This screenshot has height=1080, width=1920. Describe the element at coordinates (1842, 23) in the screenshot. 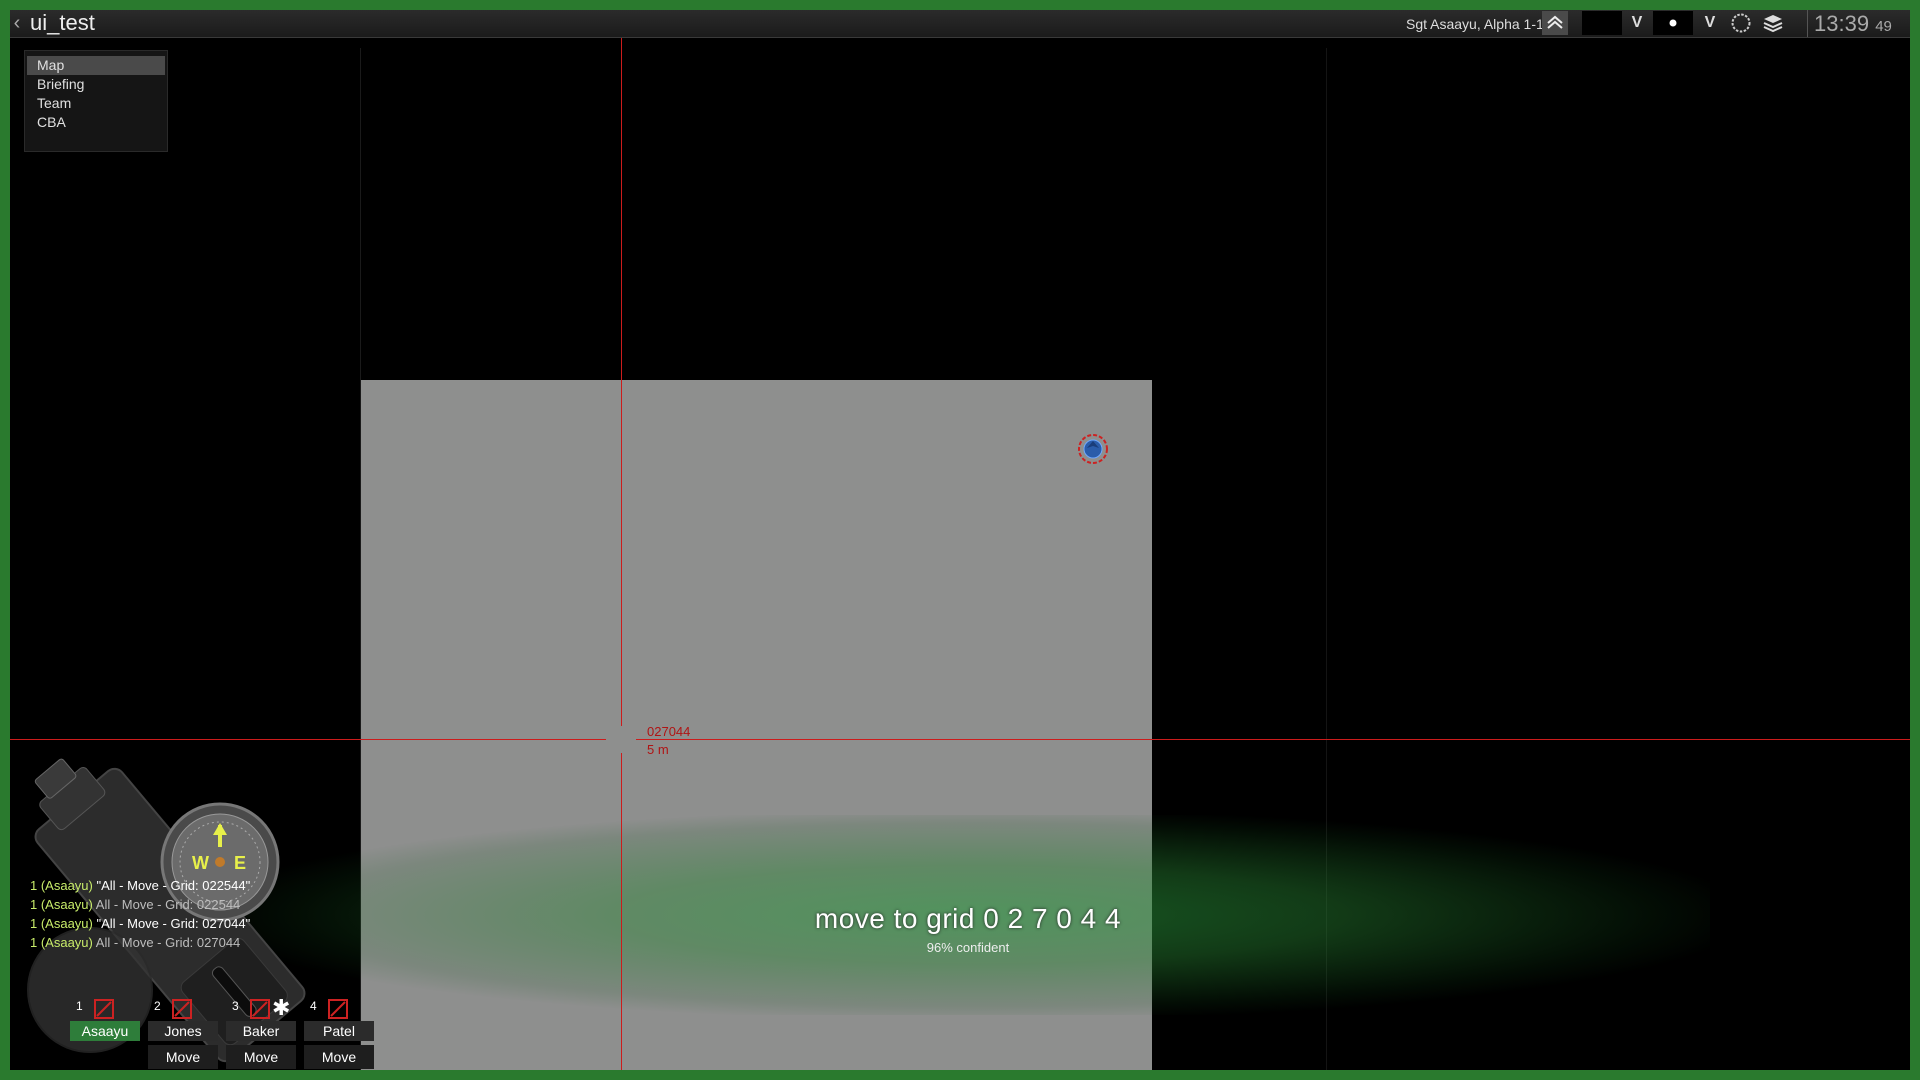

I see `clock-hours-minutes: 13:39` at that location.